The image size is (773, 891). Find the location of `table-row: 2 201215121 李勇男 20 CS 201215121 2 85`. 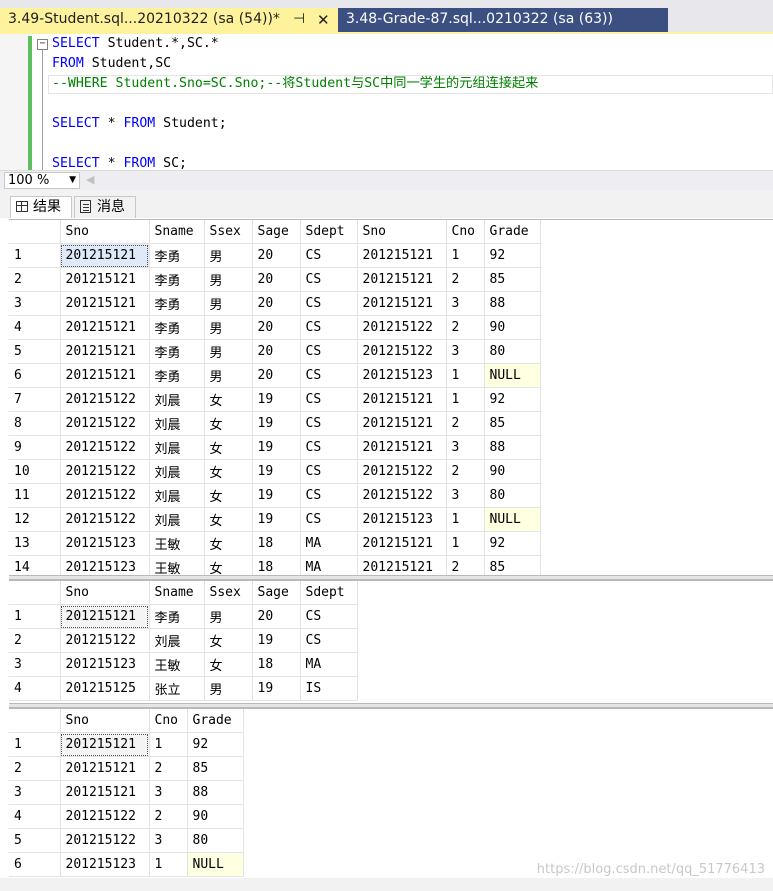

table-row: 2 201215121 李勇男 20 CS 201215121 2 85 is located at coordinates (275, 279).